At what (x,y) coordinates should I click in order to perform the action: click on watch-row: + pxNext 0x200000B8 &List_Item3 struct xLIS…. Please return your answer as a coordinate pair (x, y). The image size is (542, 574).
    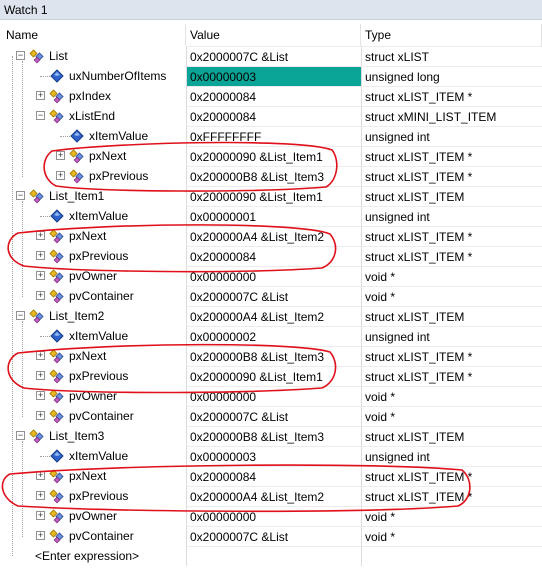
    Looking at the image, I should click on (271, 356).